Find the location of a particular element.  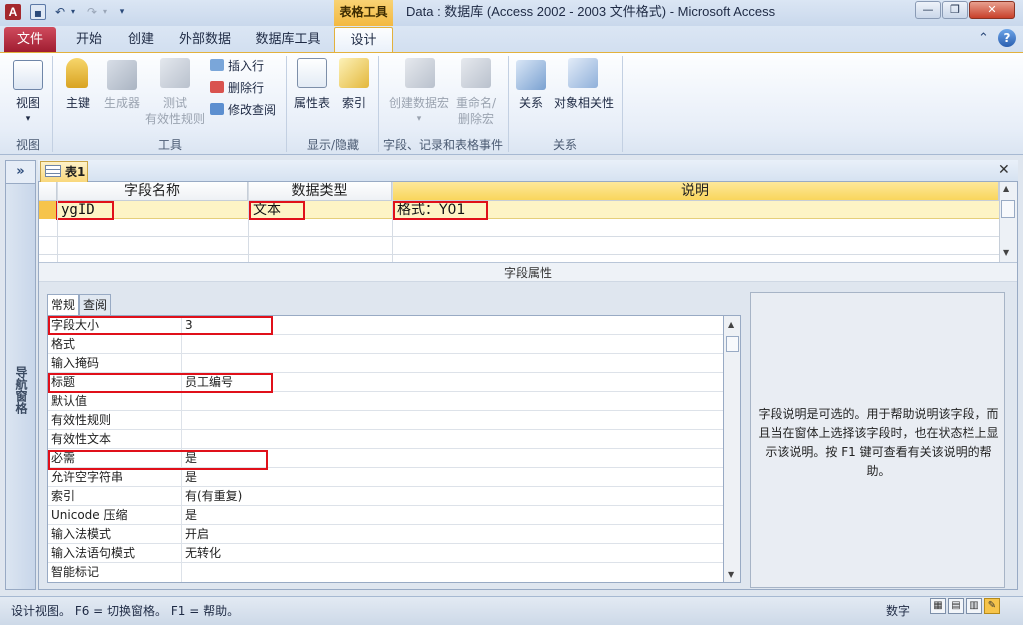

group-label-tools: 工具 is located at coordinates (169, 145).